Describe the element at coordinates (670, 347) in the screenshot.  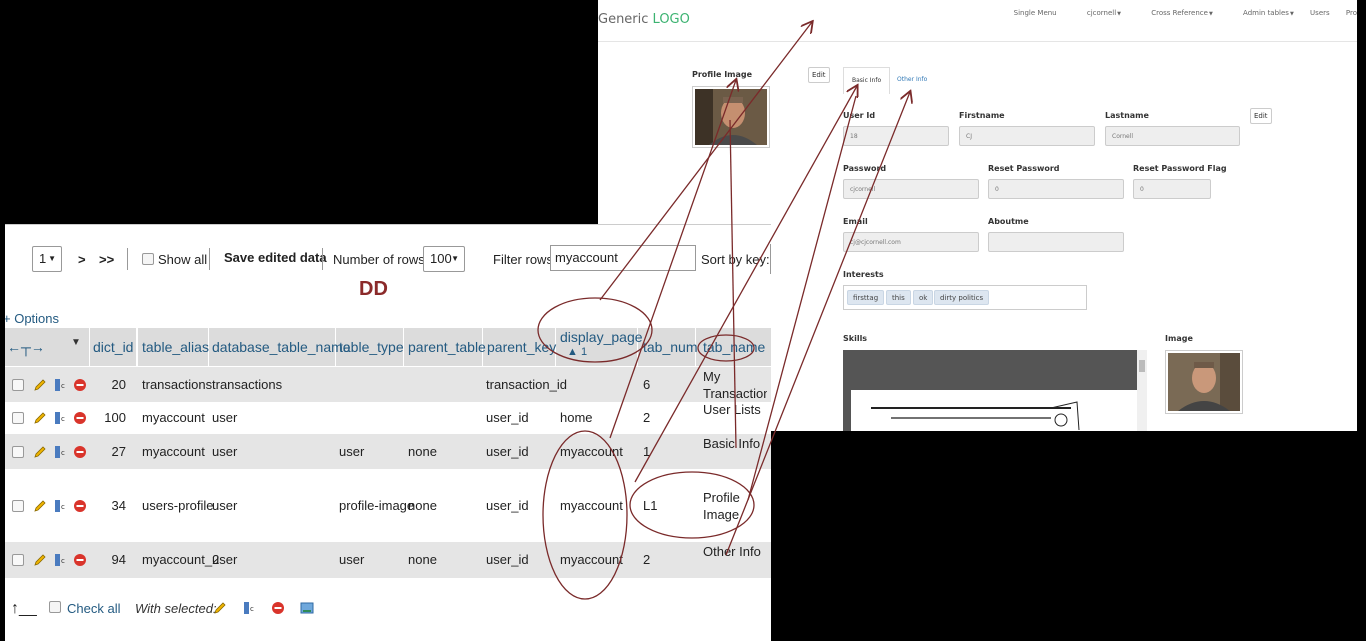
I see `column-header-tab-num: tab_num` at that location.